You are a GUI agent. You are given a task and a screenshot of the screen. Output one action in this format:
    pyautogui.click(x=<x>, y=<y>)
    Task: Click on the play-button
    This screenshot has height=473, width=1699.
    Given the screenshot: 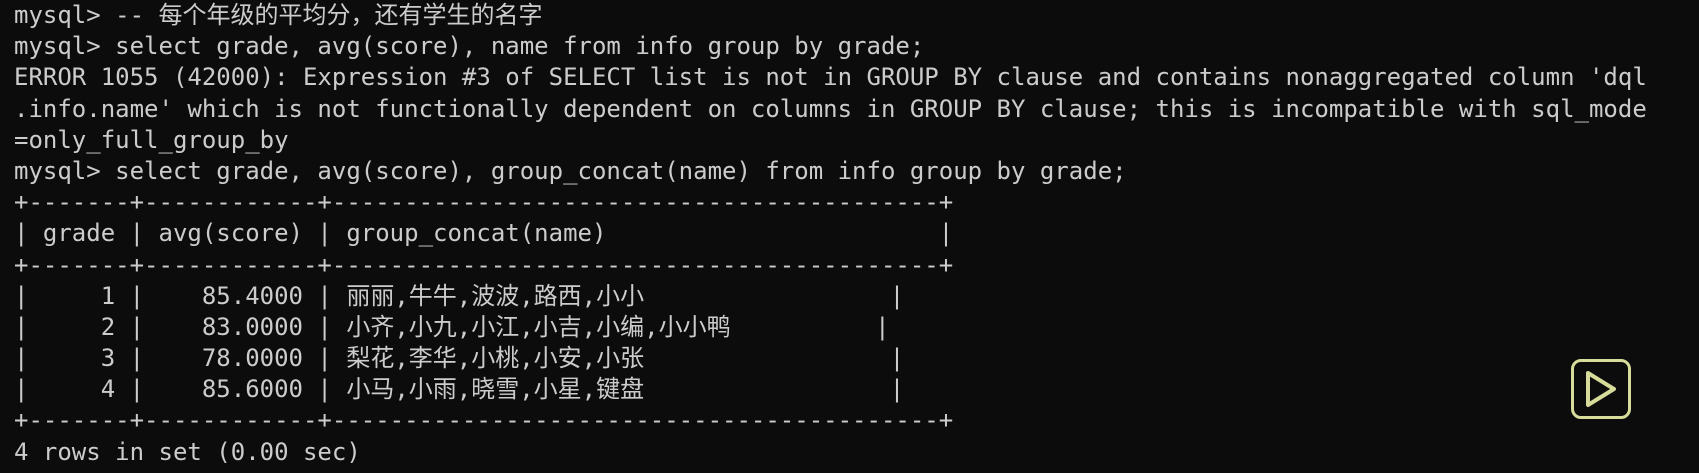 What is the action you would take?
    pyautogui.click(x=1601, y=389)
    